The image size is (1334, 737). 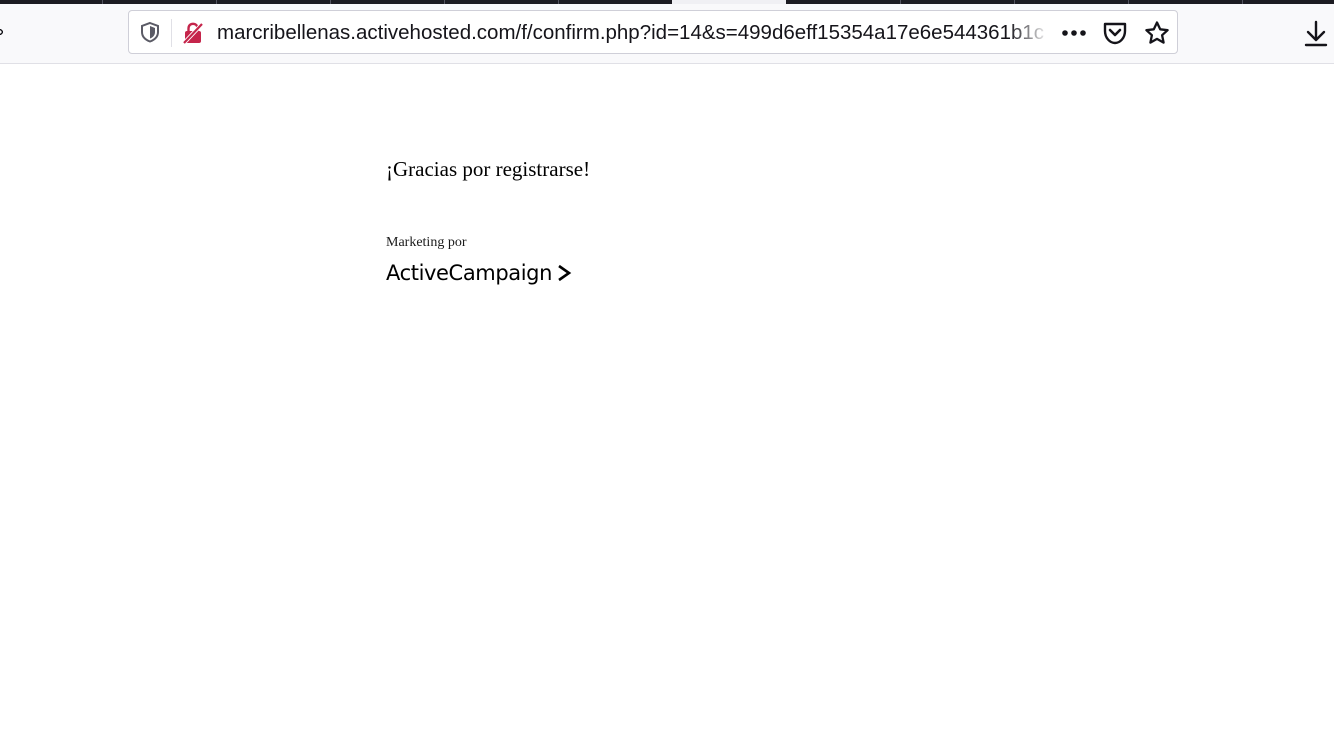 I want to click on urlbar-divider, so click(x=171, y=33).